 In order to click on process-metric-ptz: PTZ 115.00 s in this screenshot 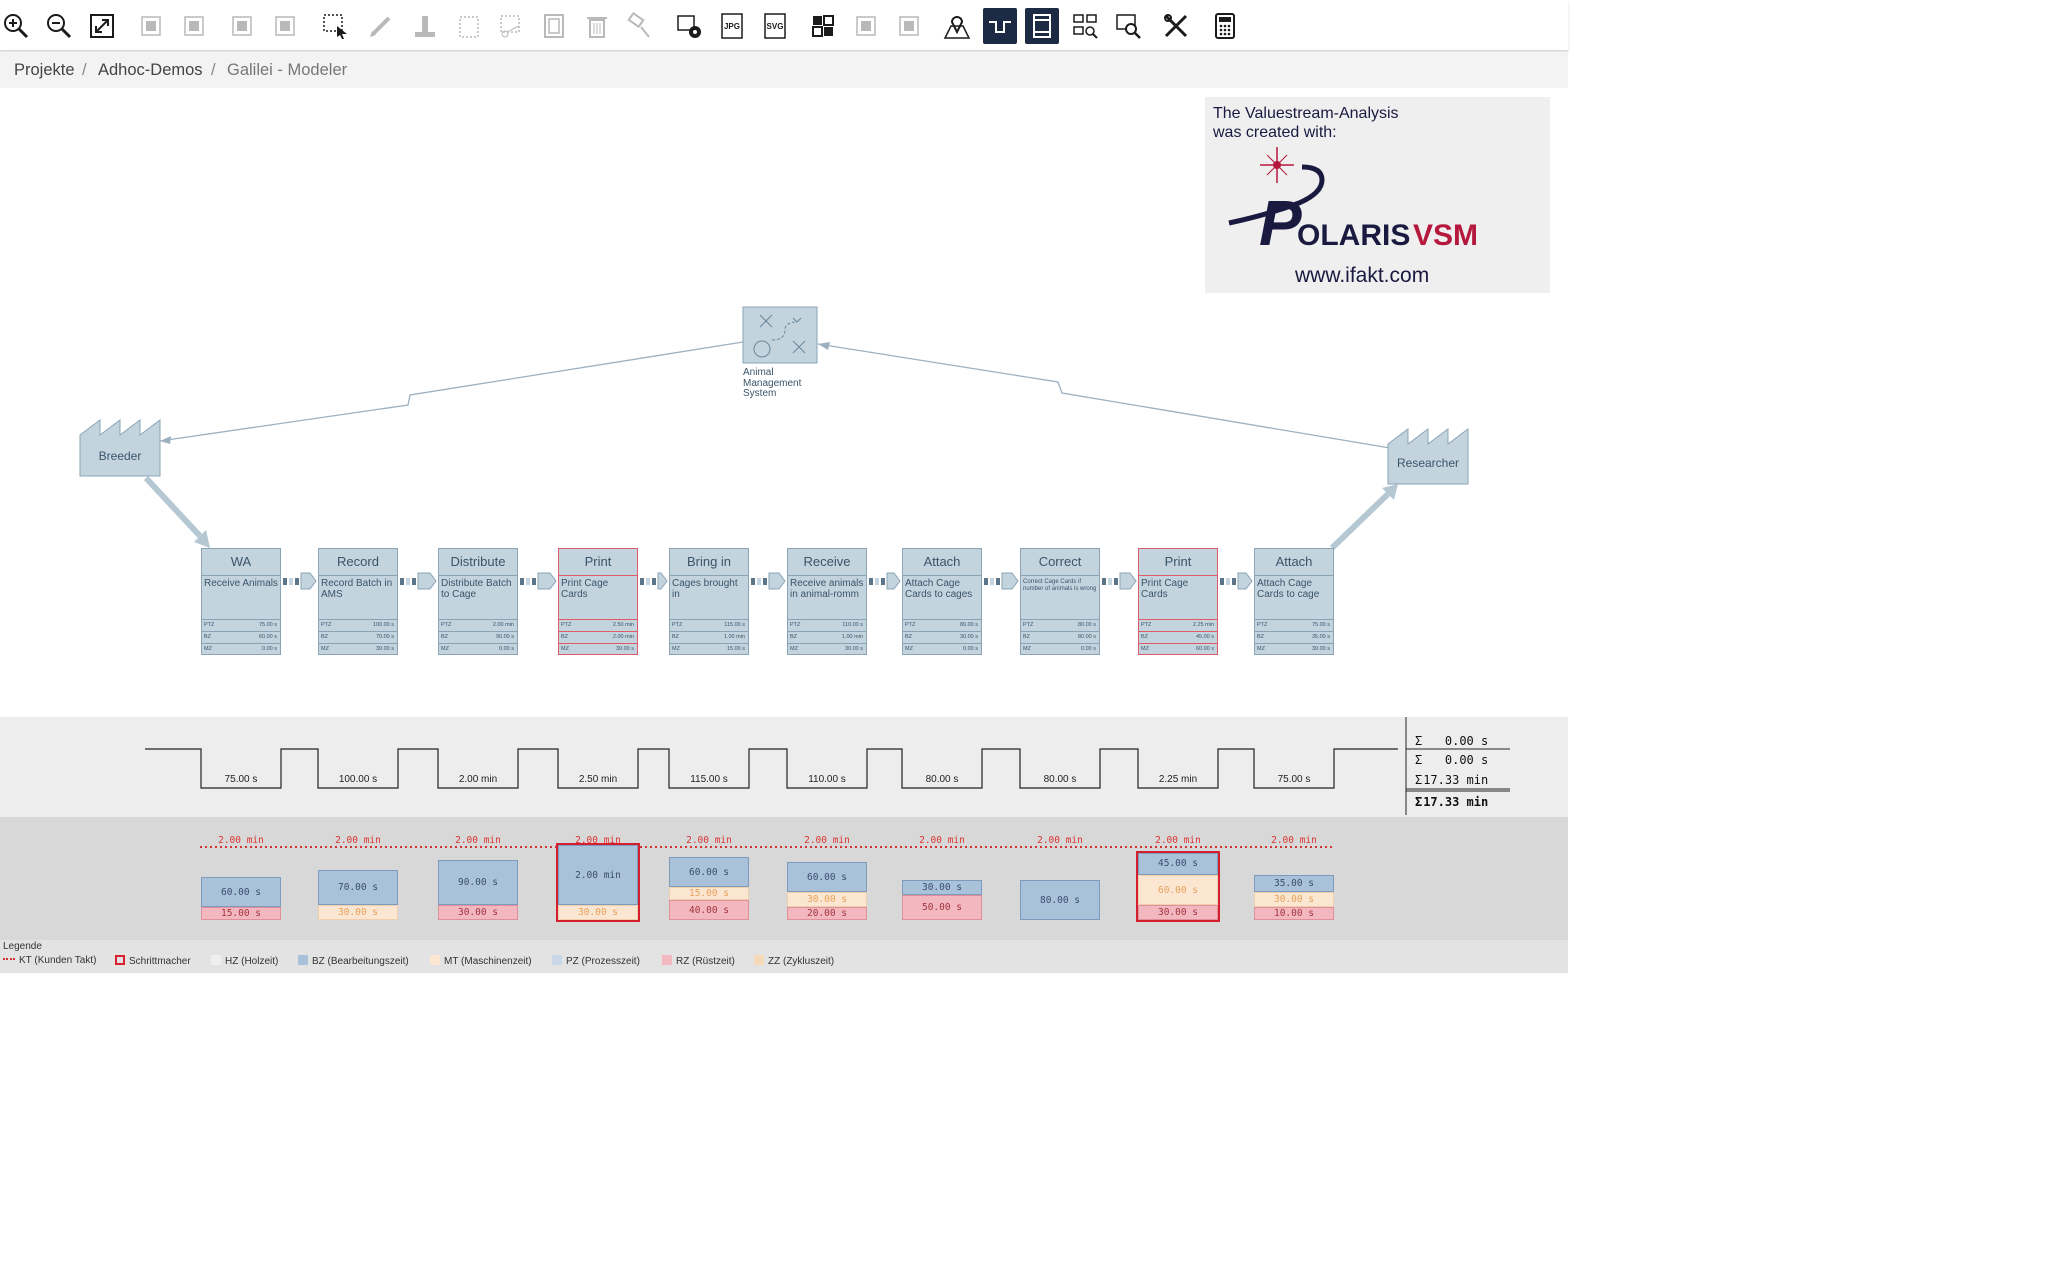, I will do `click(709, 625)`.